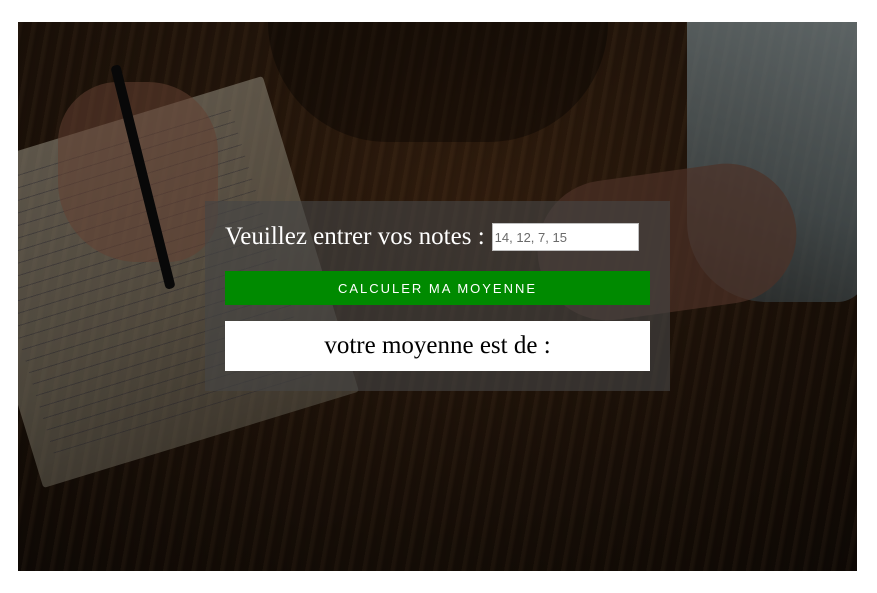 Image resolution: width=877 pixels, height=593 pixels. I want to click on average-result-text: votre moyenne est de :, so click(437, 345).